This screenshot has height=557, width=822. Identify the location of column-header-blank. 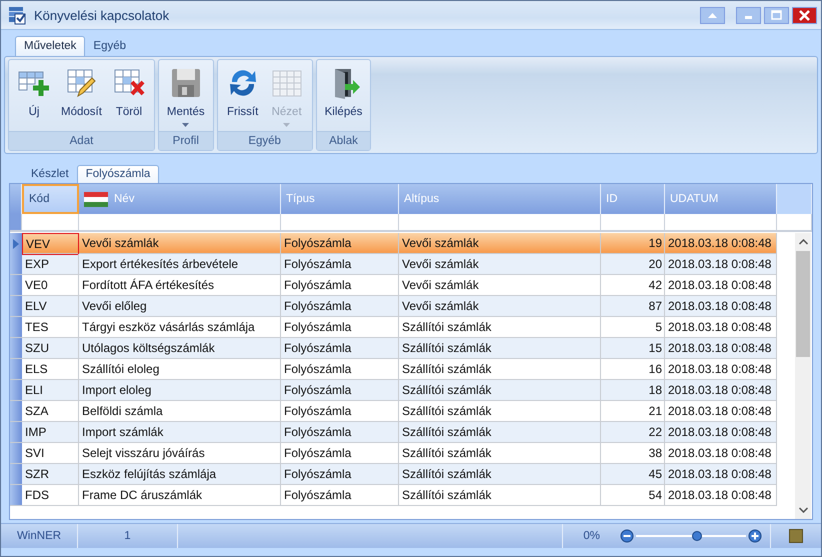
(794, 199).